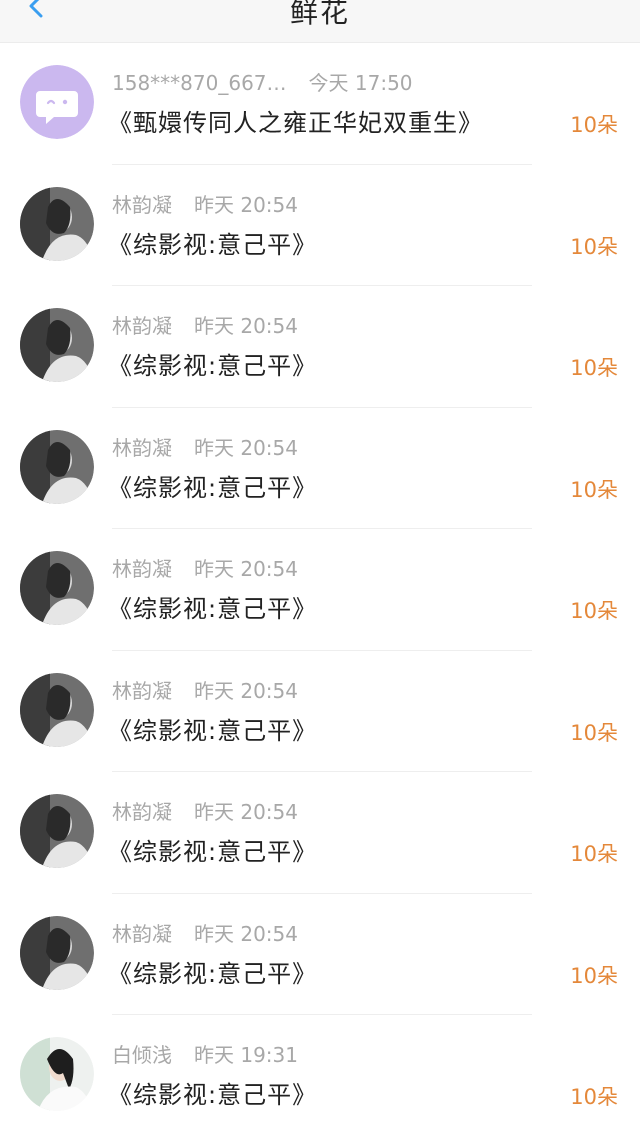  I want to click on timestamp: 昨天 19:31, so click(246, 1055).